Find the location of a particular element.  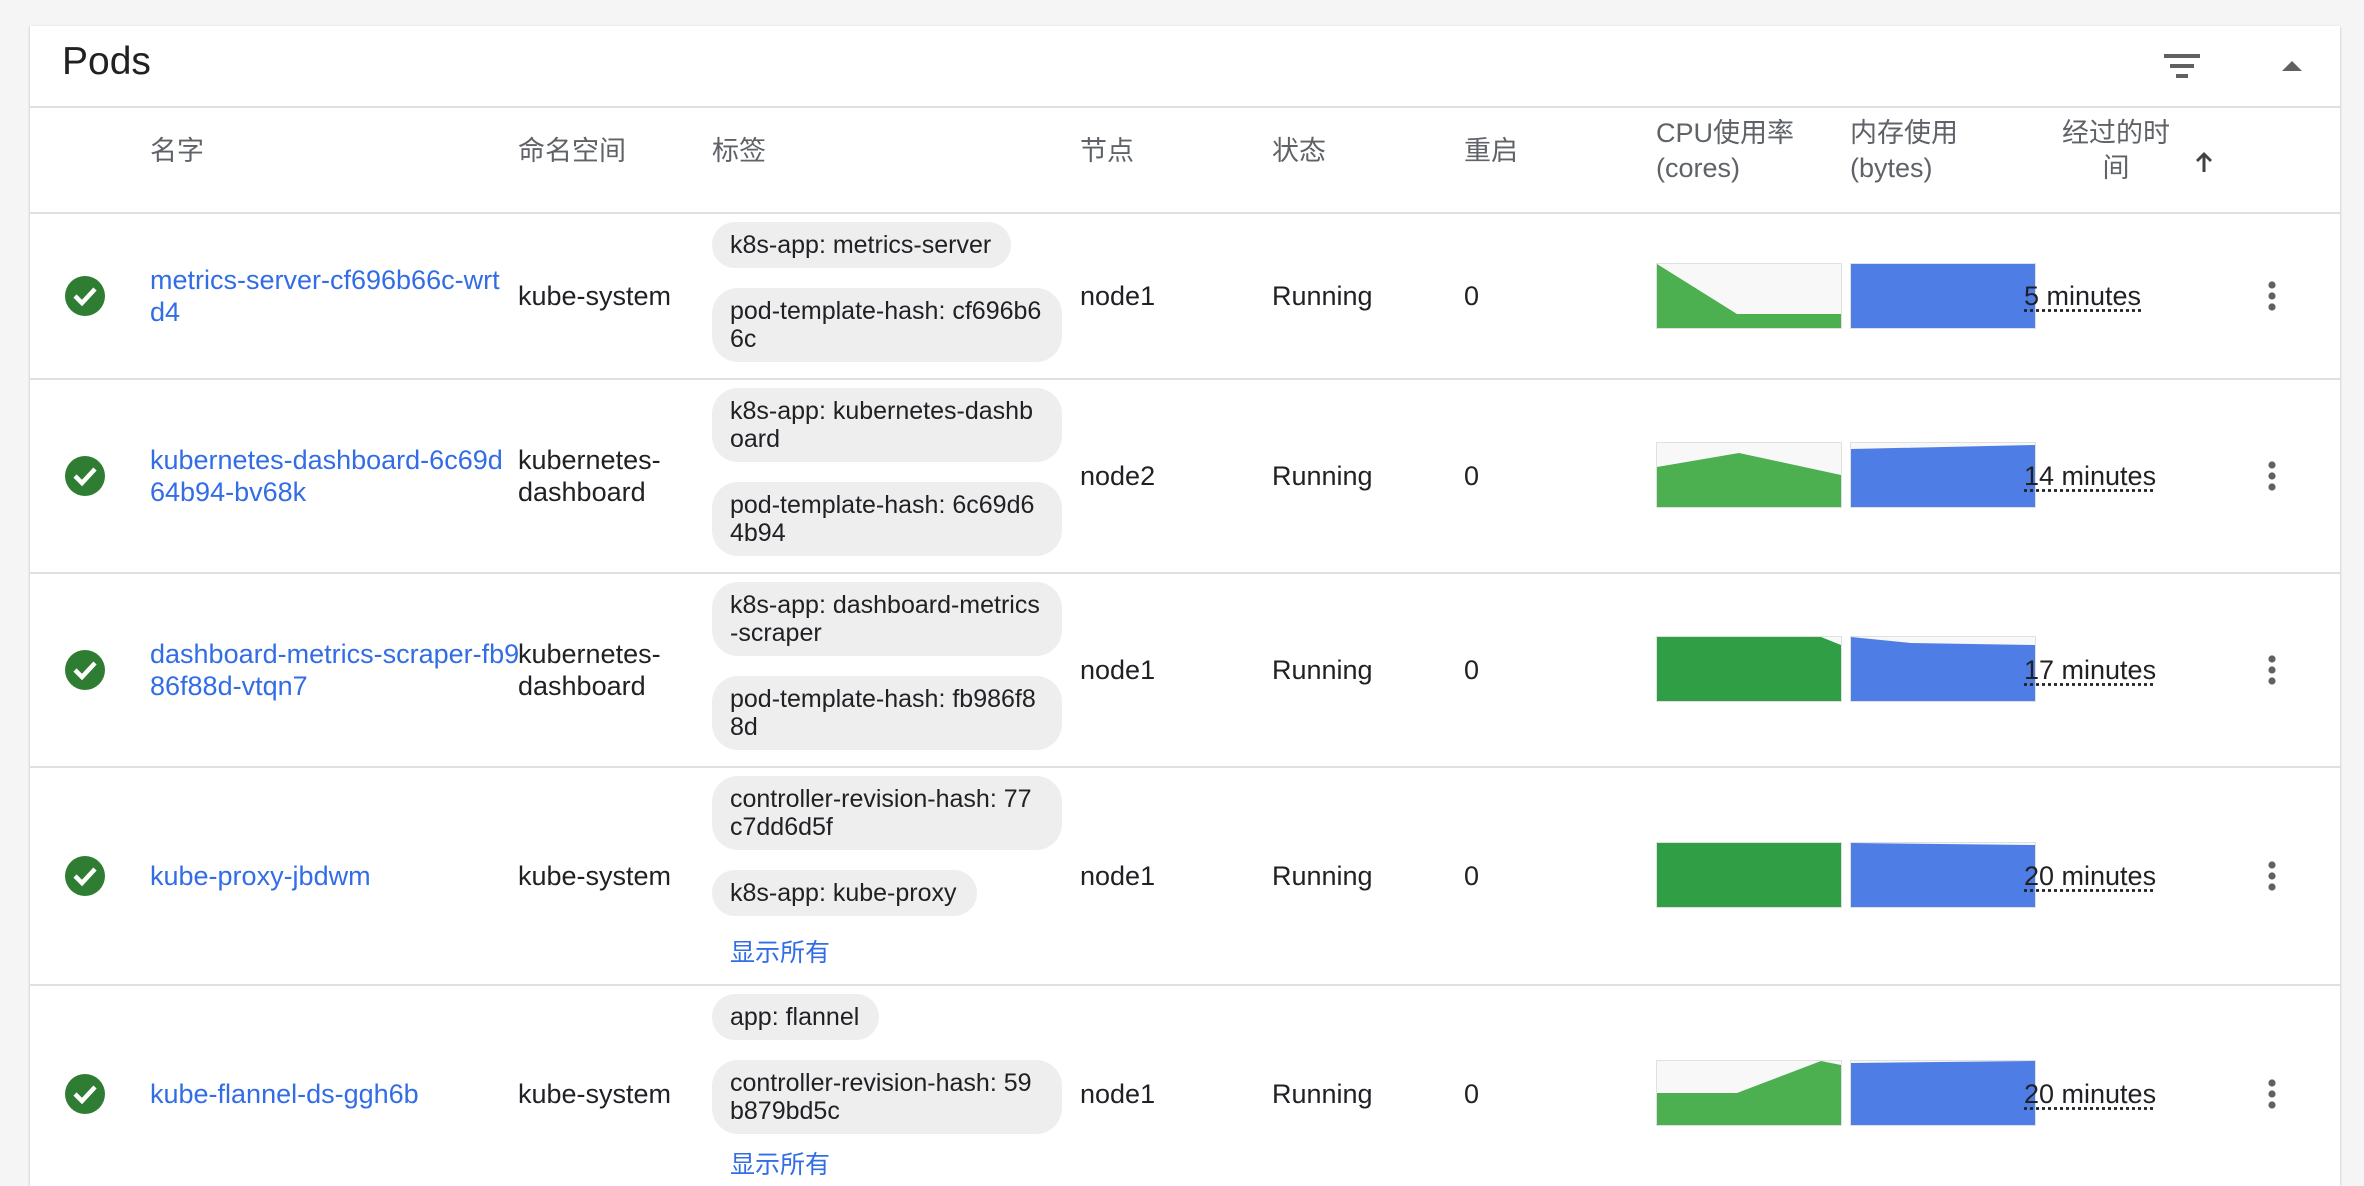

col-header-memory-line2: (bytes) is located at coordinates (1891, 168).